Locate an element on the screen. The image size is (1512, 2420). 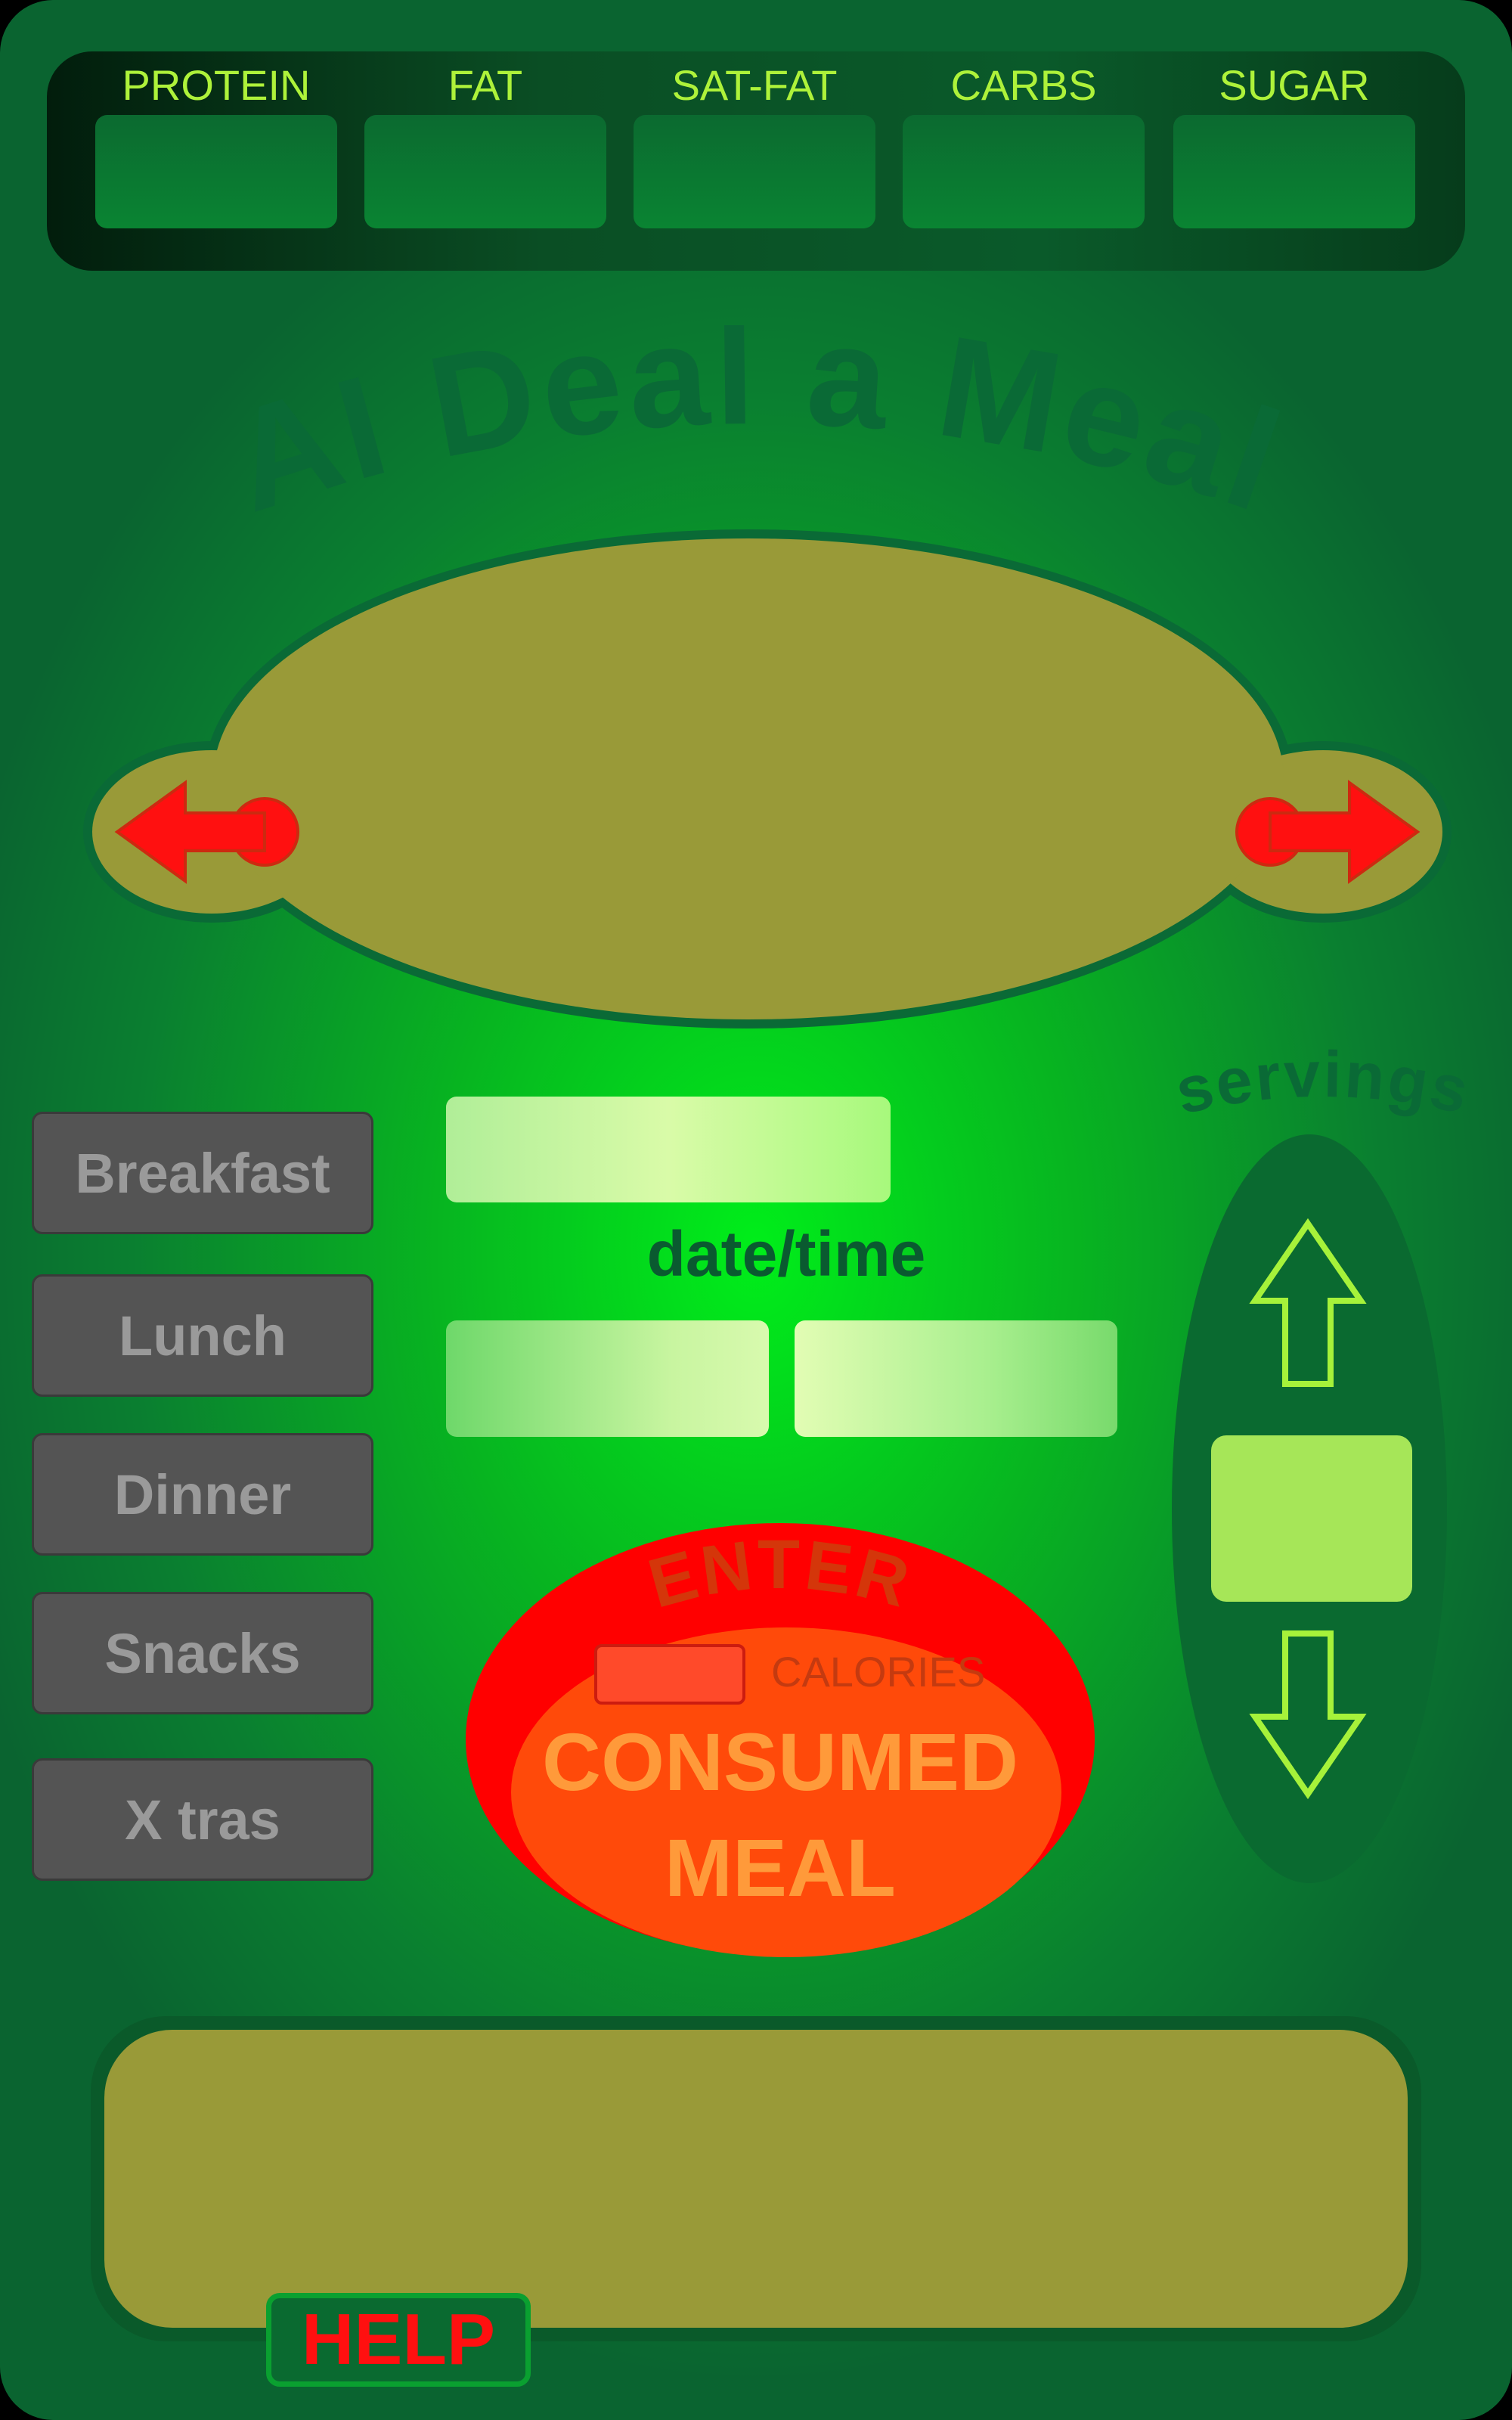
app-title-text: AI Deal a Meal is located at coordinates (756, 431).